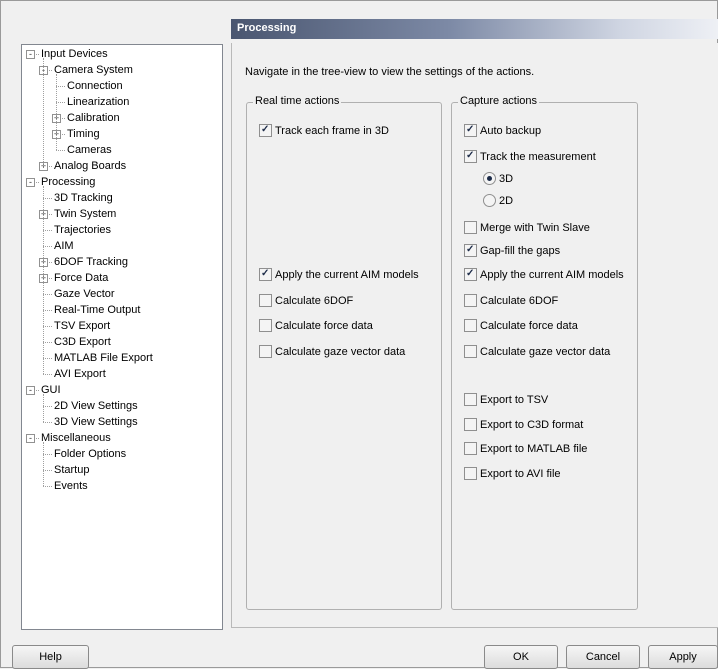 The width and height of the screenshot is (718, 669). Describe the element at coordinates (121, 294) in the screenshot. I see `tree-item: Gaze Vector` at that location.